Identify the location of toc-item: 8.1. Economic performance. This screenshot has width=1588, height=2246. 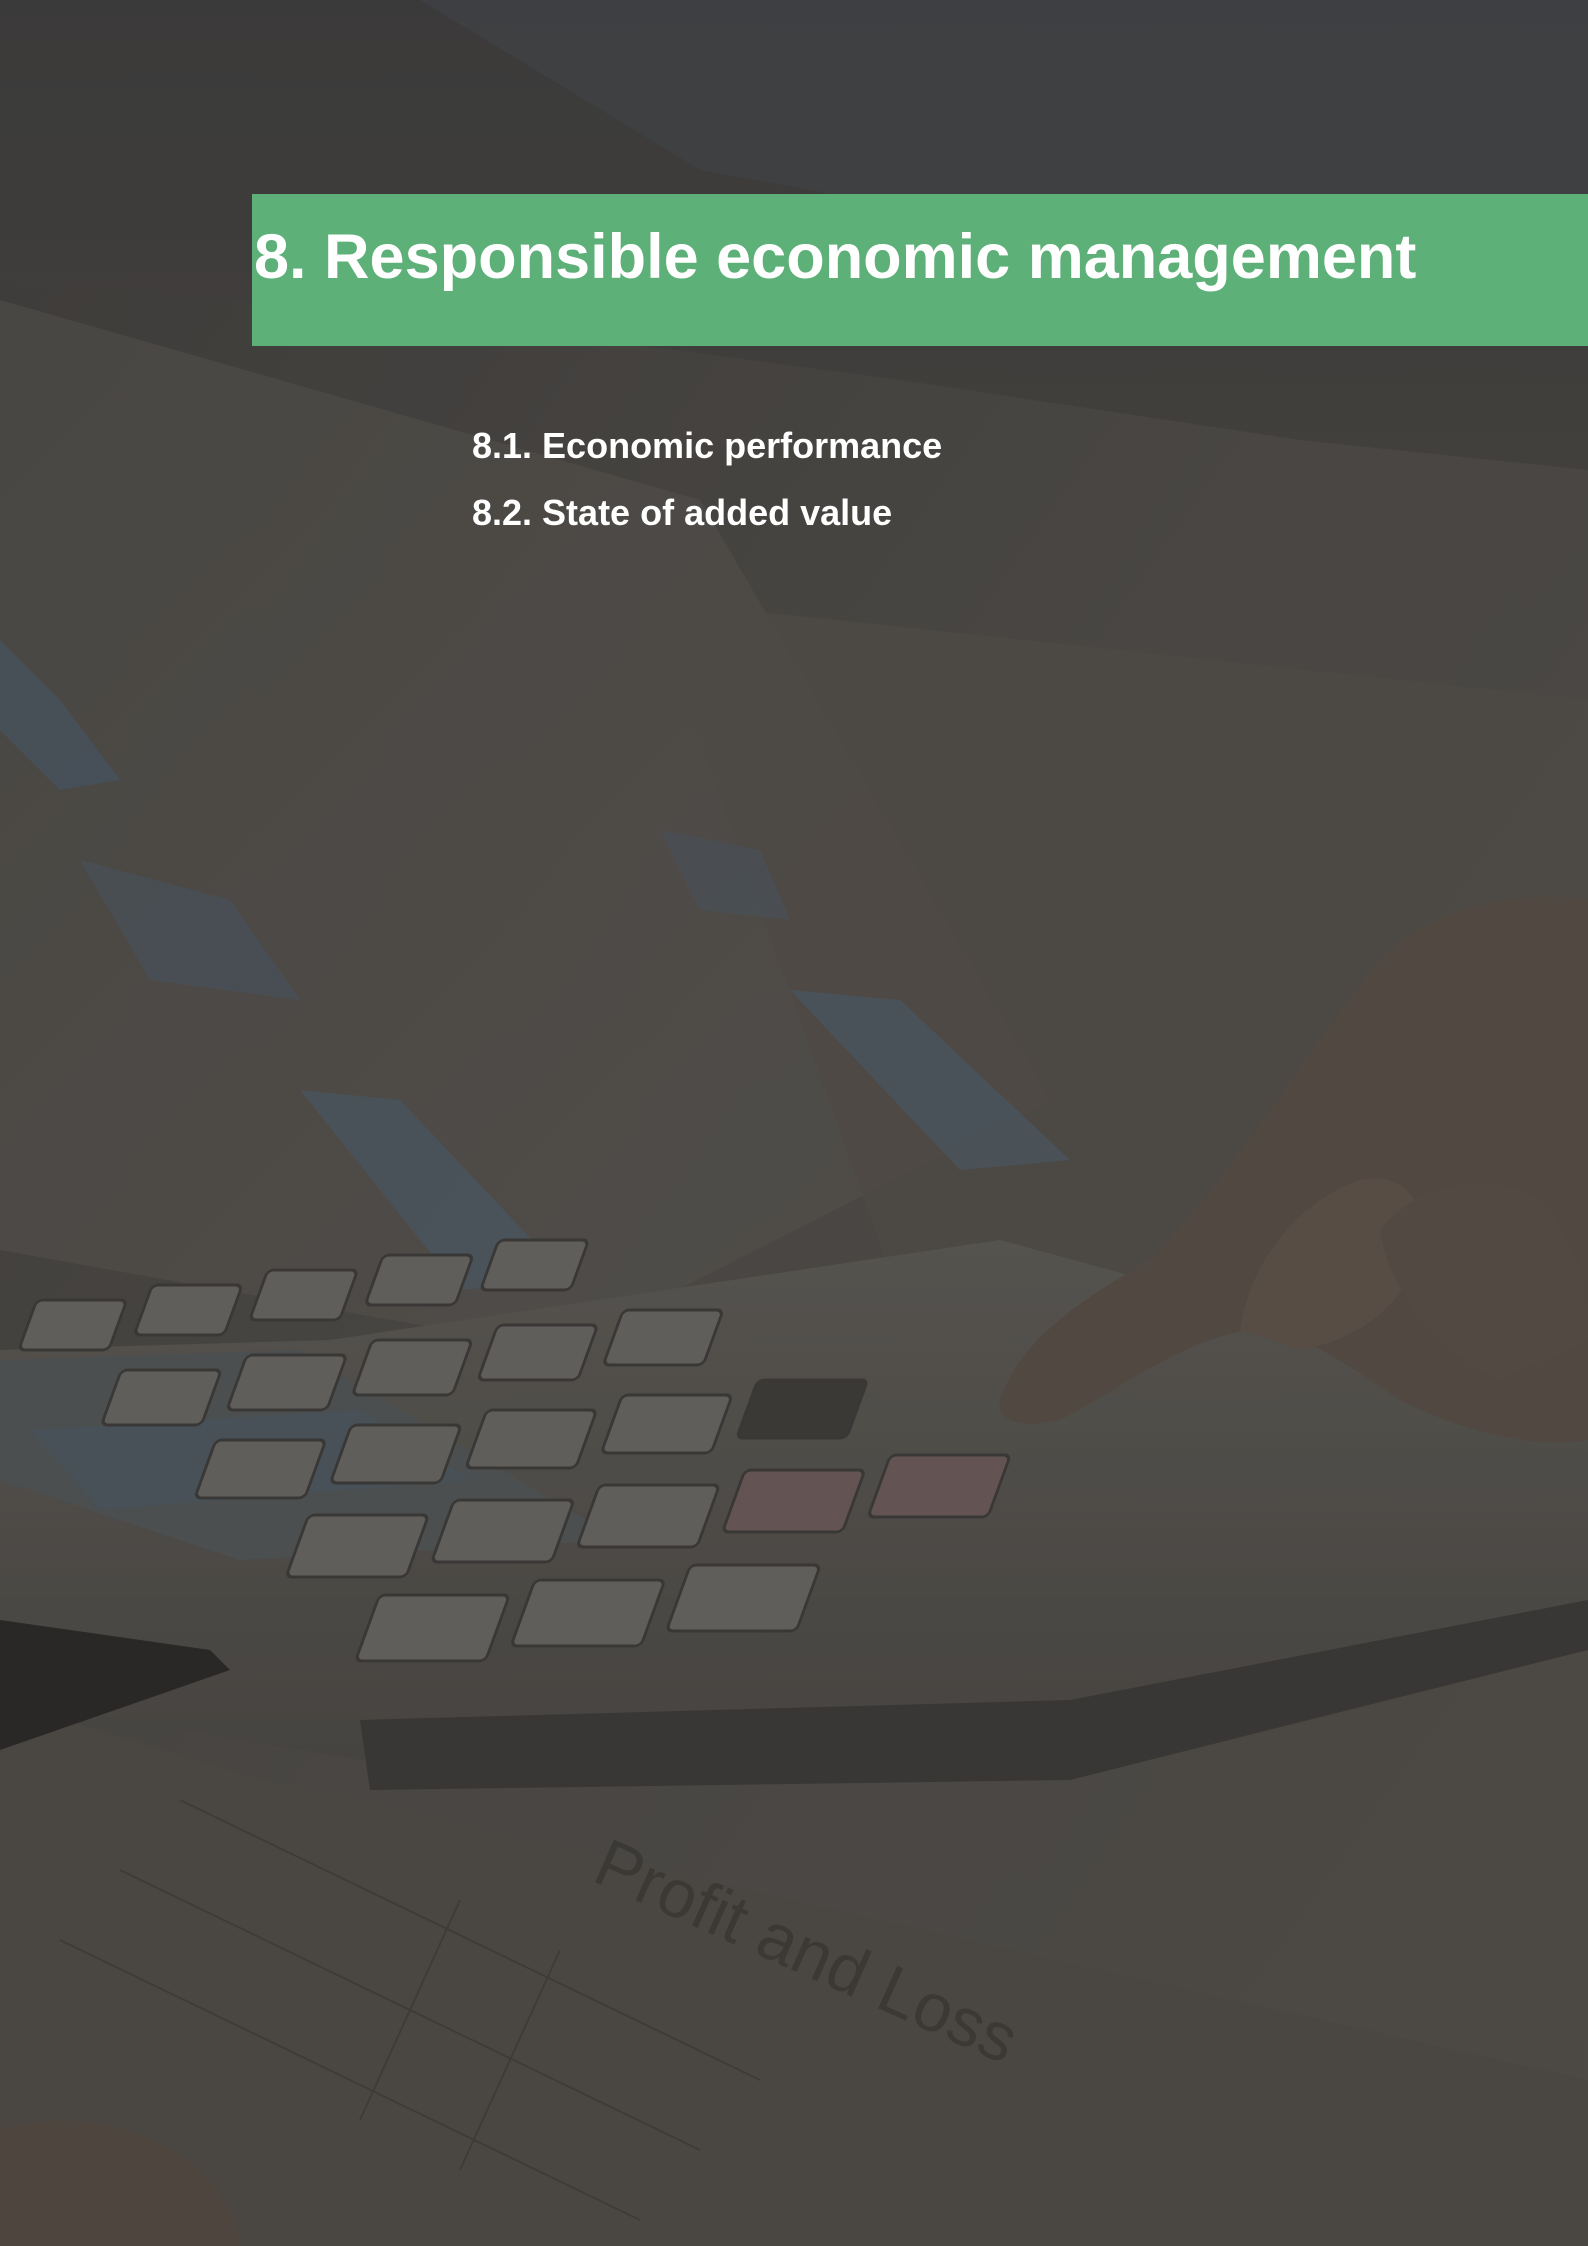
(707, 461).